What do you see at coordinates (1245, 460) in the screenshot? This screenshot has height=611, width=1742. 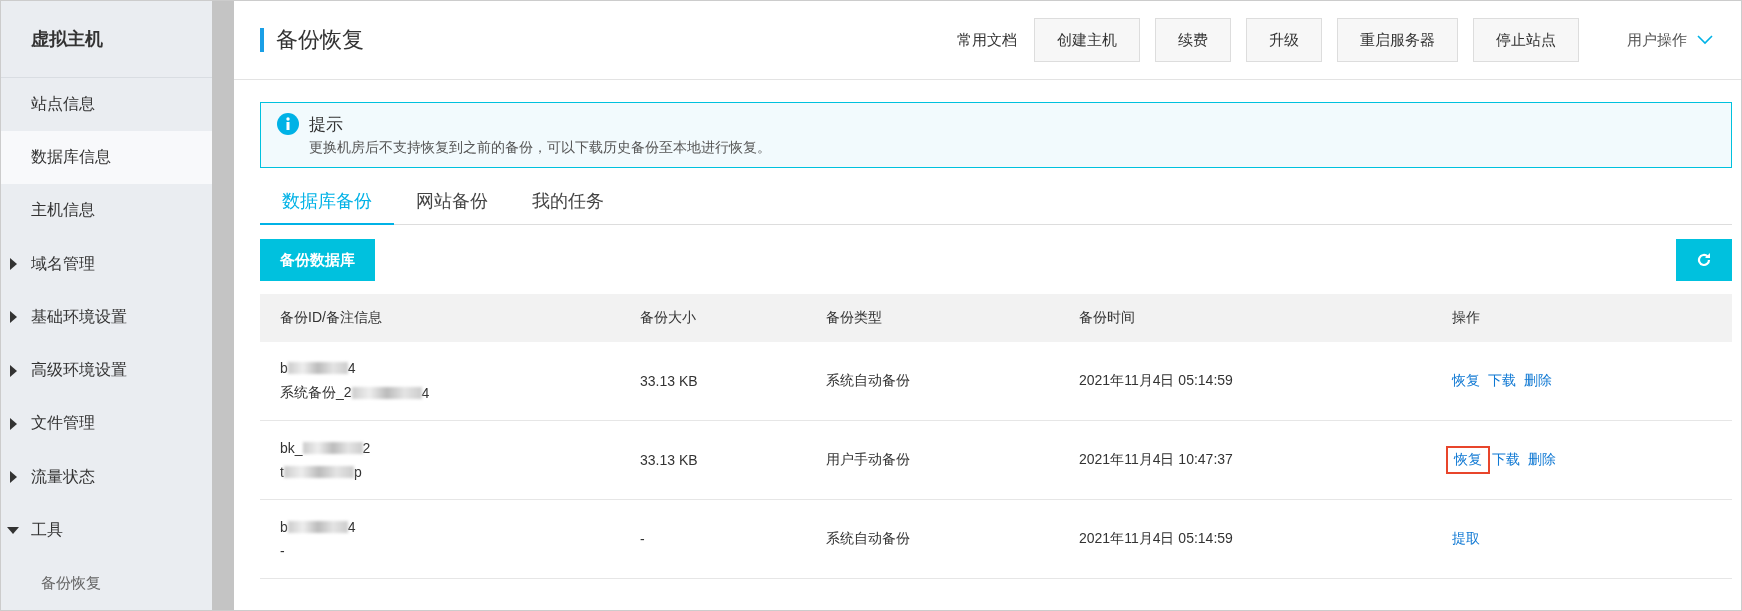 I see `table-cell: 2021年11月4日 10:47:37` at bounding box center [1245, 460].